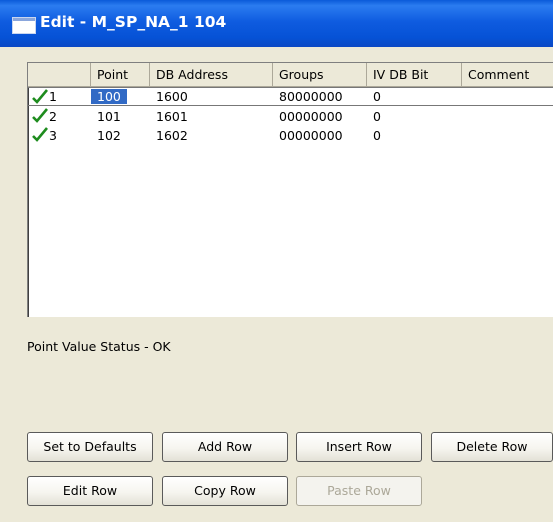  What do you see at coordinates (53, 135) in the screenshot?
I see `row-index: 3` at bounding box center [53, 135].